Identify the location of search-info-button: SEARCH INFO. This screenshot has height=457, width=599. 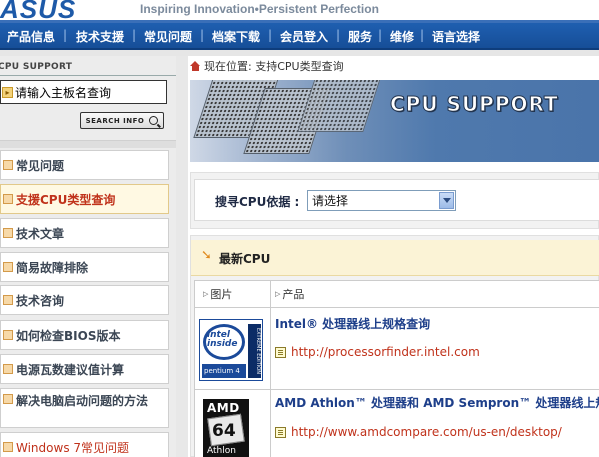
(122, 120).